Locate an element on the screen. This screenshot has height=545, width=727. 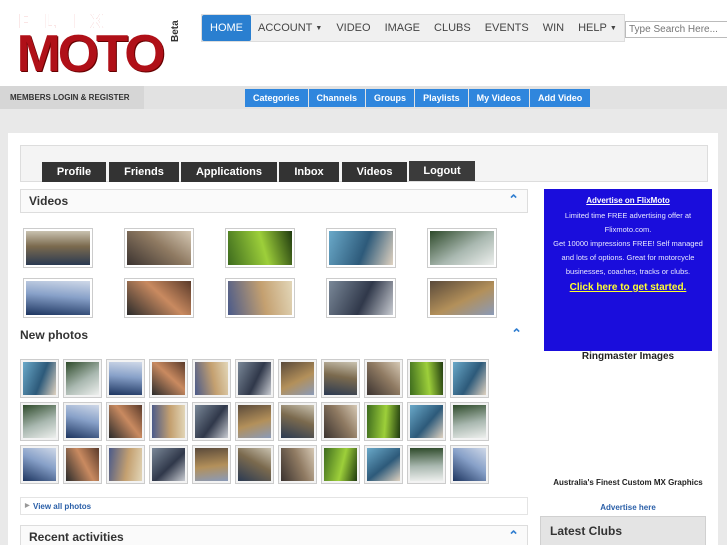
tab-logout: Logout is located at coordinates (442, 171).